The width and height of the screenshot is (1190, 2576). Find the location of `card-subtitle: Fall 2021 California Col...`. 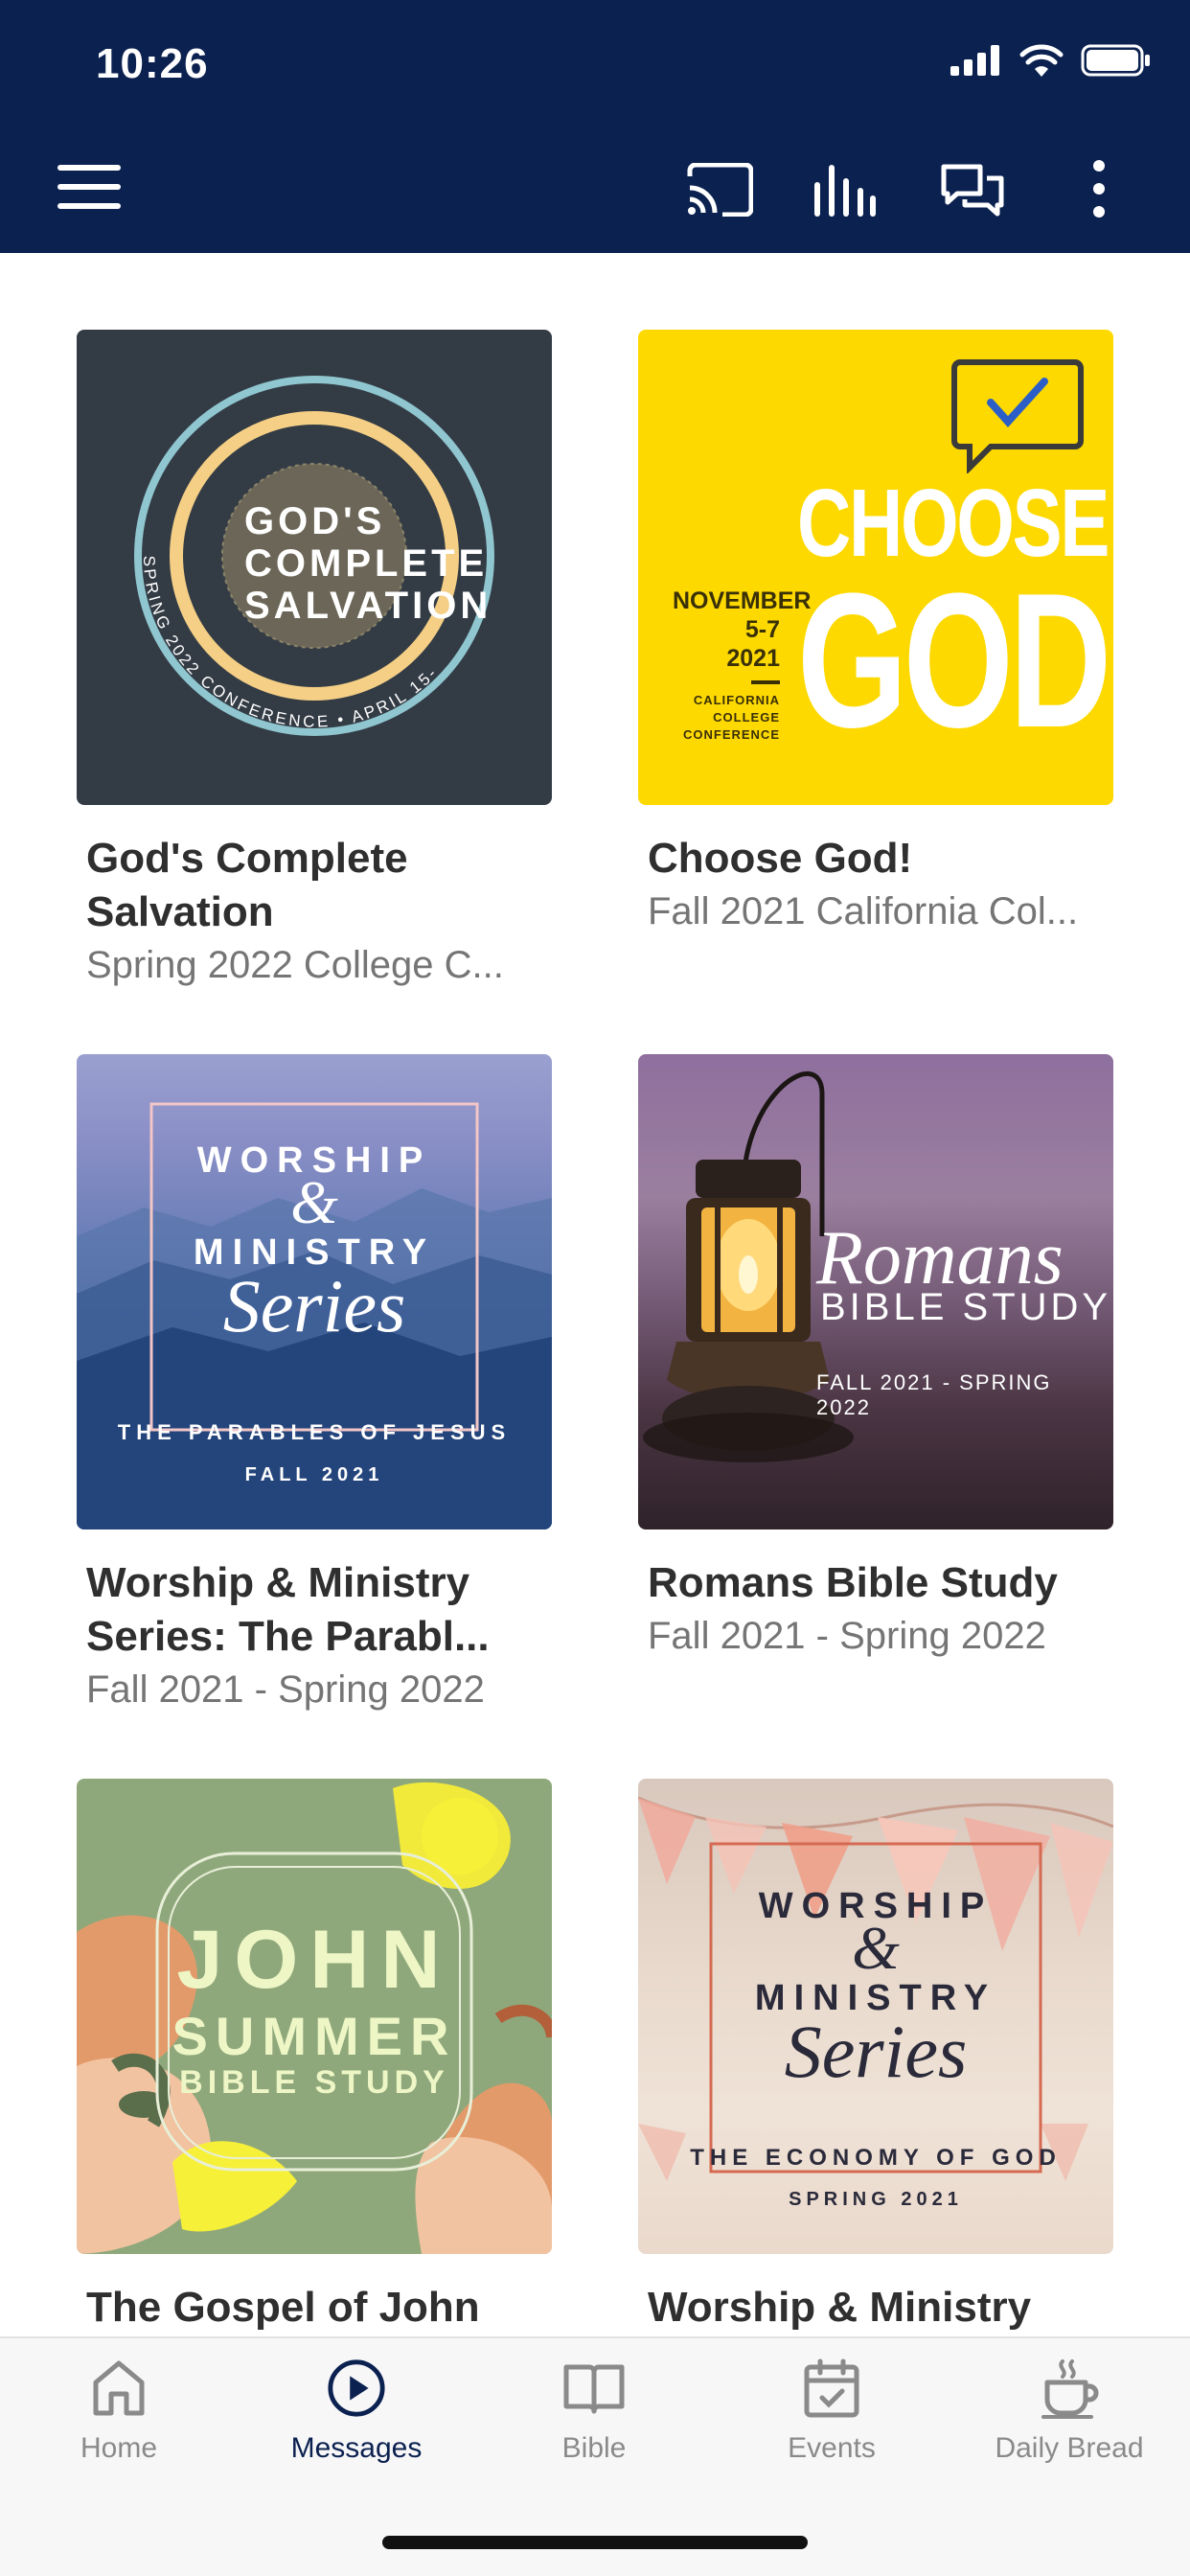

card-subtitle: Fall 2021 California Col... is located at coordinates (864, 911).